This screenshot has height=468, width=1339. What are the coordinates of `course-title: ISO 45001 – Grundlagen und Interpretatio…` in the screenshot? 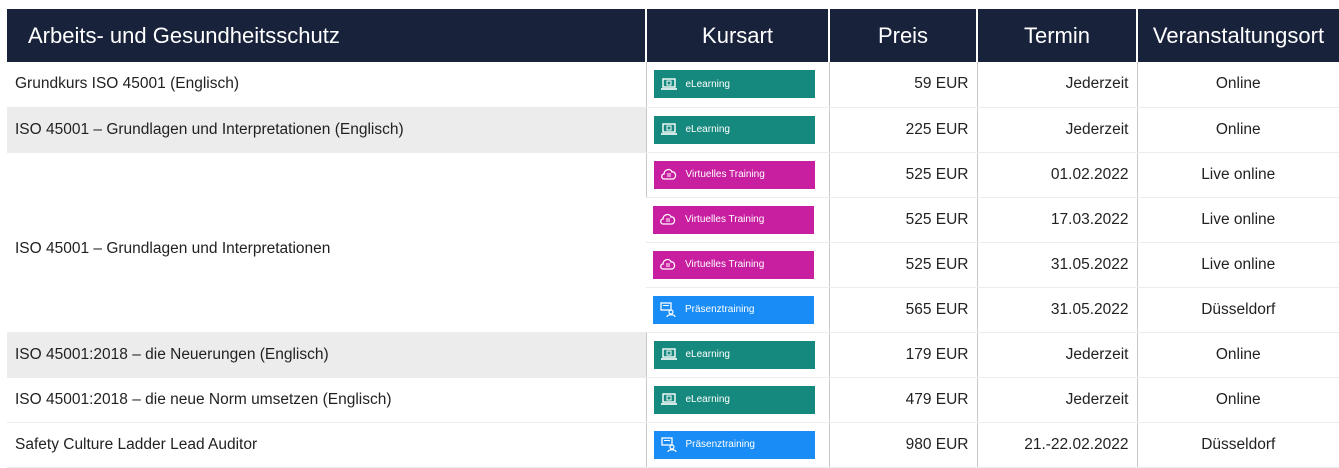 It's located at (326, 130).